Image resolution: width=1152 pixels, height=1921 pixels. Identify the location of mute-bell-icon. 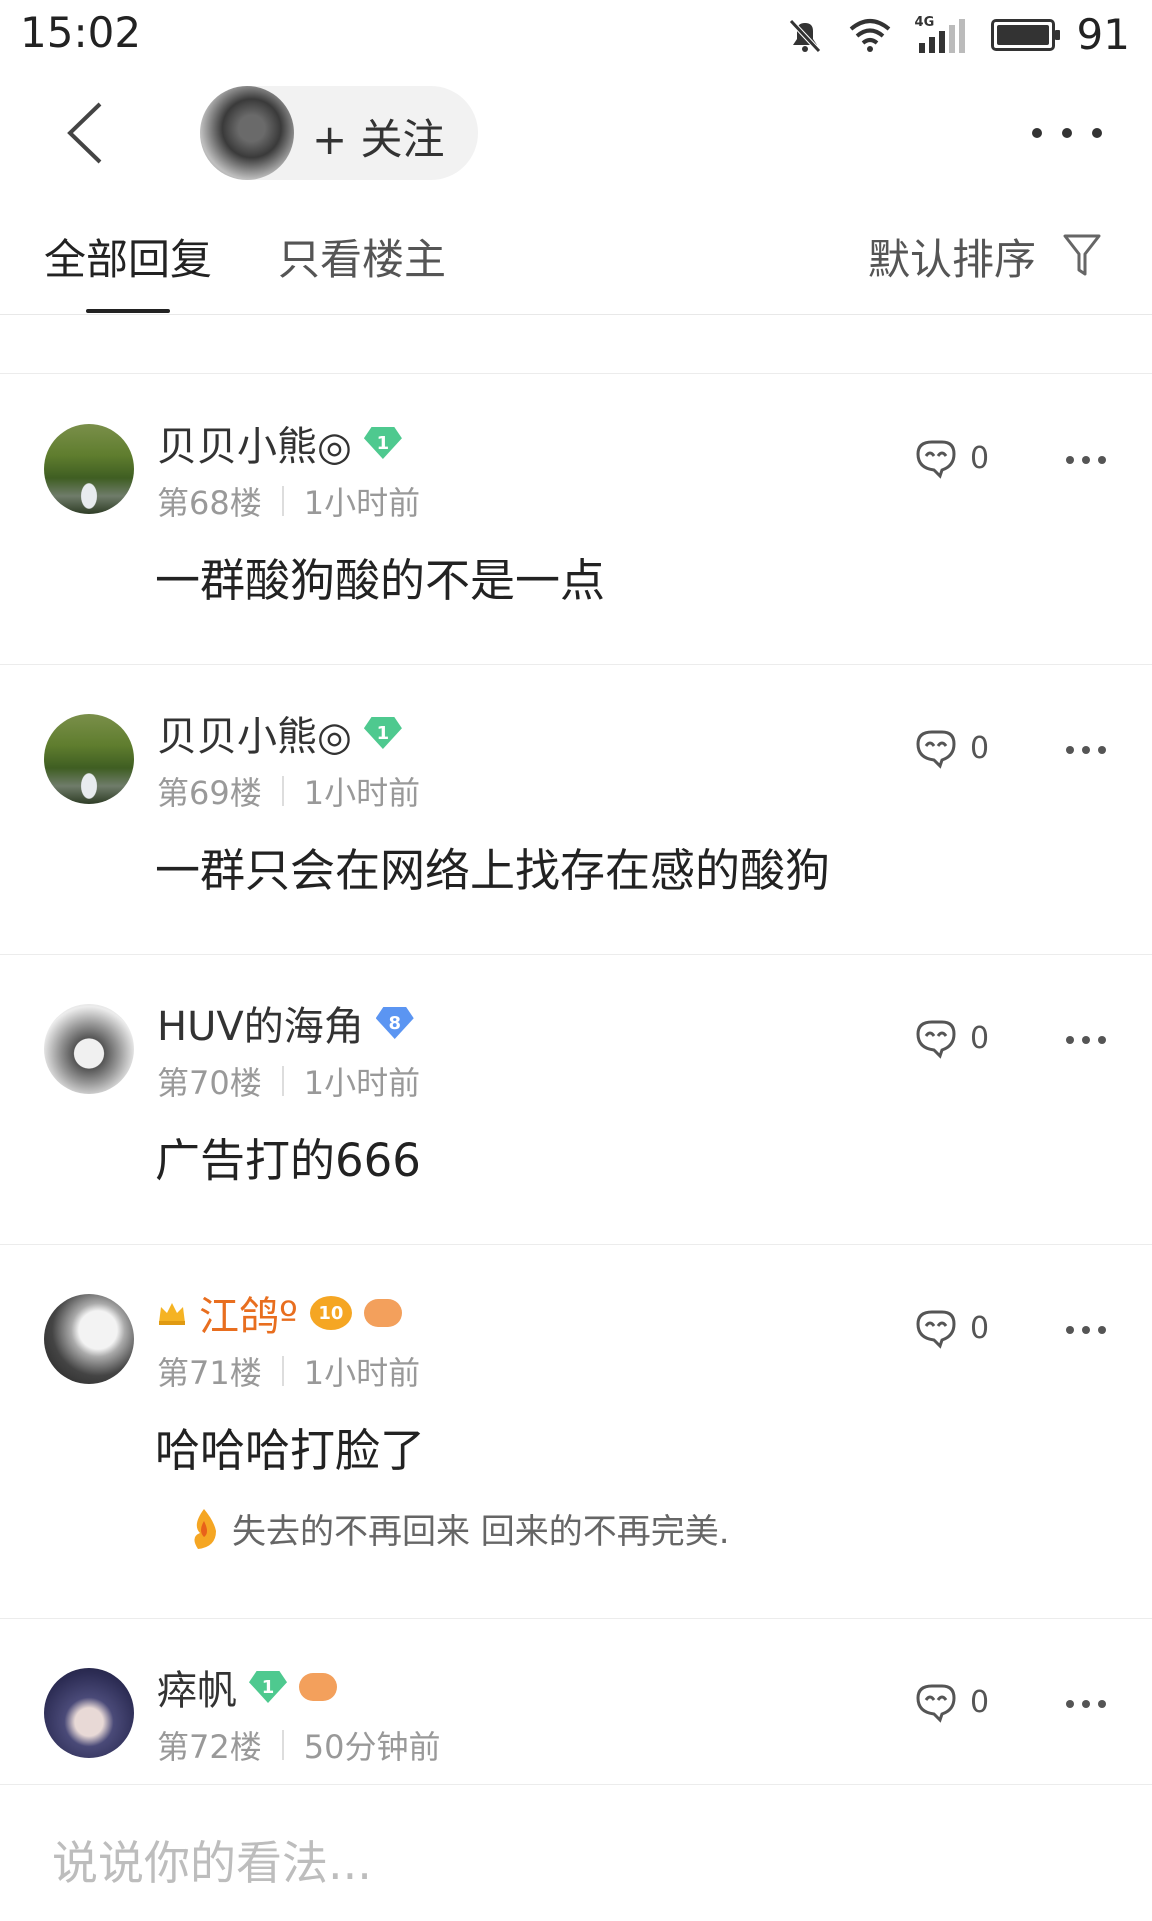
(804, 35).